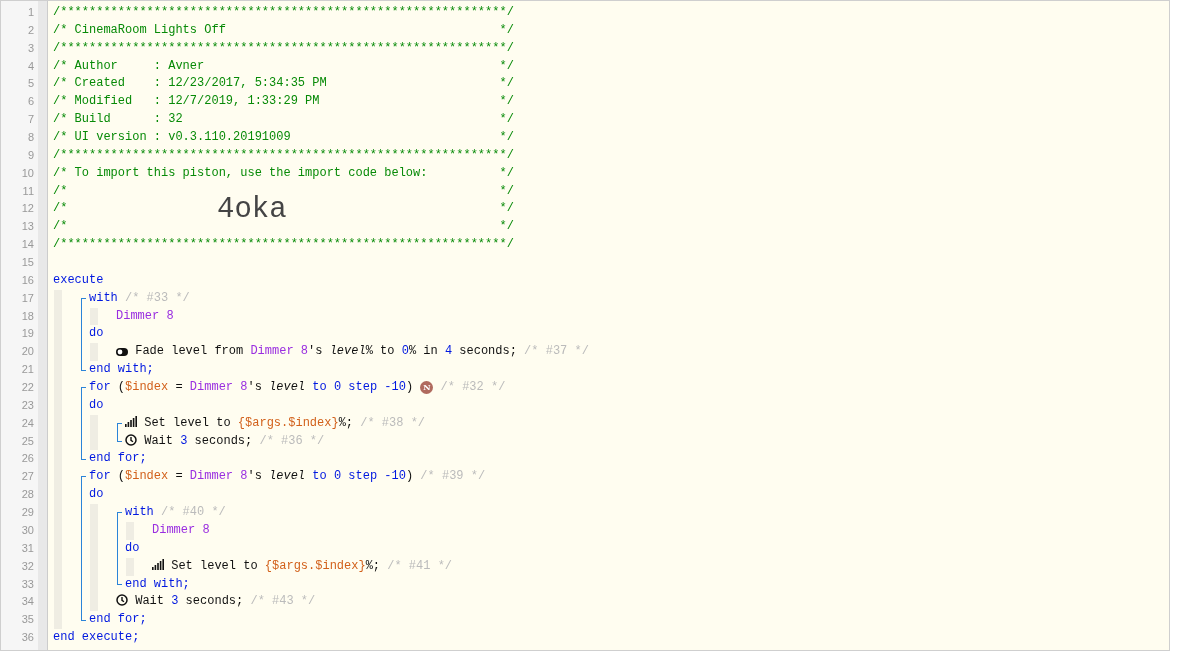 The image size is (1178, 652). I want to click on line-number: 13, so click(27, 227).